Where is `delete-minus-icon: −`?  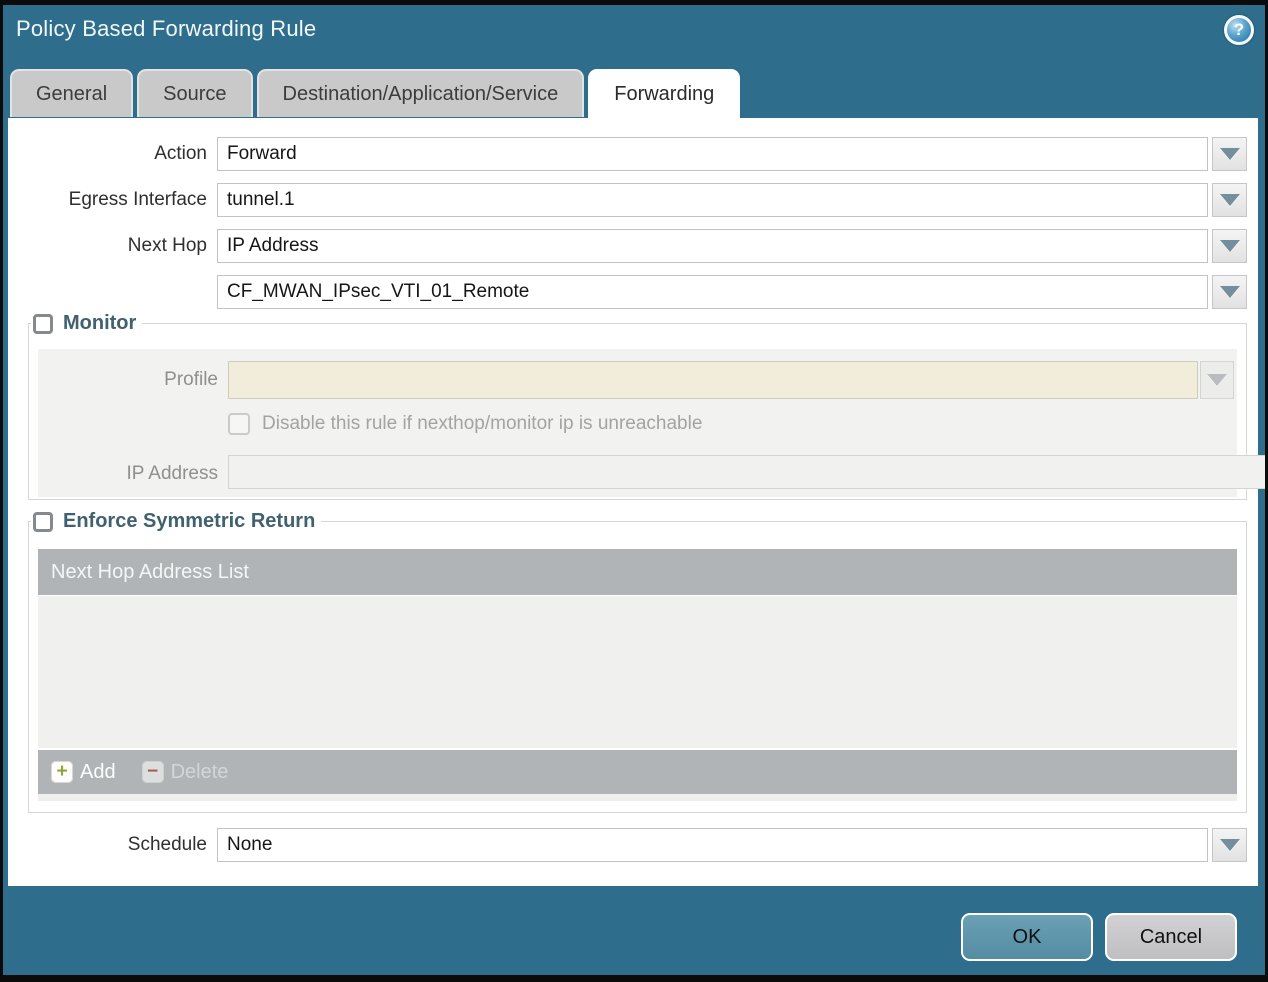
delete-minus-icon: − is located at coordinates (152, 772).